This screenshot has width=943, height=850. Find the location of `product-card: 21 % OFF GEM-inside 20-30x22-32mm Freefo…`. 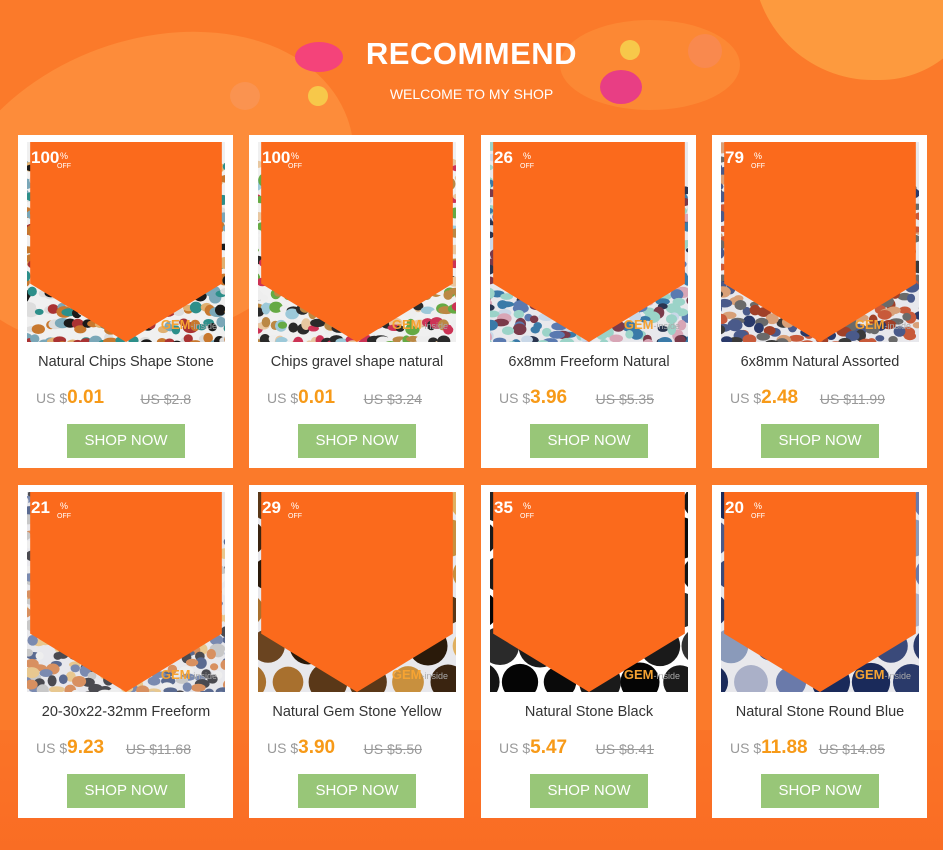

product-card: 21 % OFF GEM-inside 20-30x22-32mm Freefo… is located at coordinates (125, 651).